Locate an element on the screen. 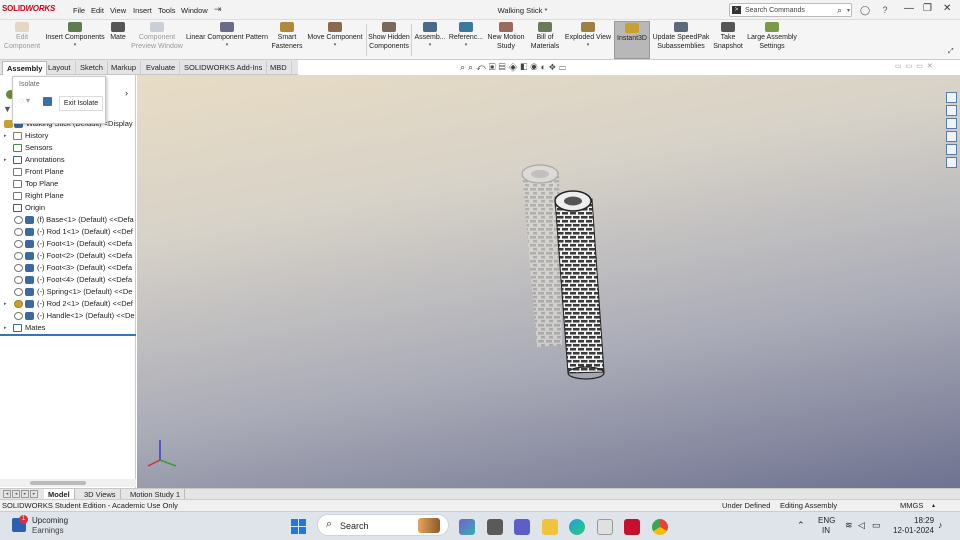  tree-item: (-) Foot<3> (Default) <<Defa is located at coordinates (68, 268).